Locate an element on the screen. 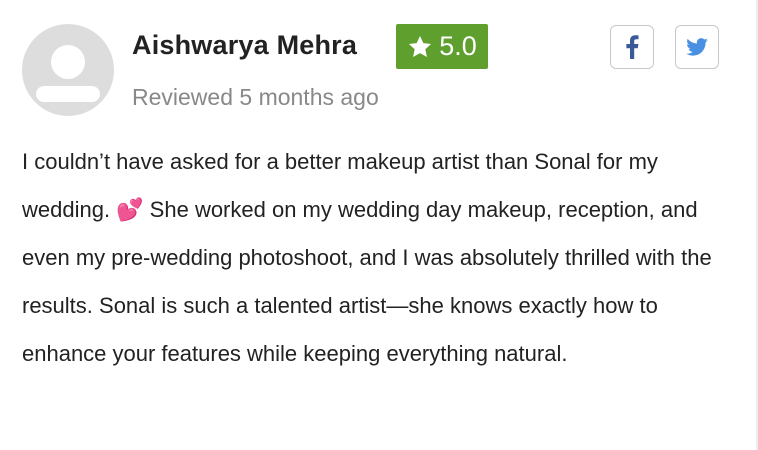 This screenshot has height=450, width=758. reviewer-name: Aishwarya Mehra is located at coordinates (244, 45).